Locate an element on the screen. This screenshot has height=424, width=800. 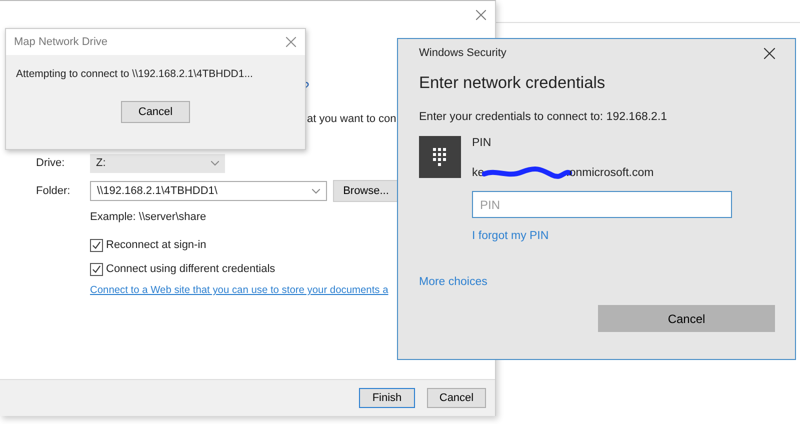
keypad-icon is located at coordinates (440, 157).